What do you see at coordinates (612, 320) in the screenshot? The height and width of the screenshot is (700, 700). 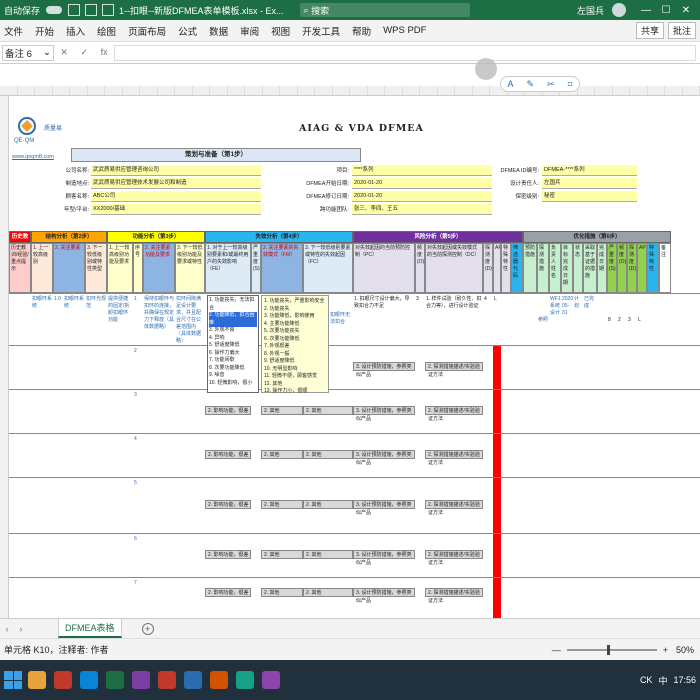 I see `cell-severity-2: 8` at bounding box center [612, 320].